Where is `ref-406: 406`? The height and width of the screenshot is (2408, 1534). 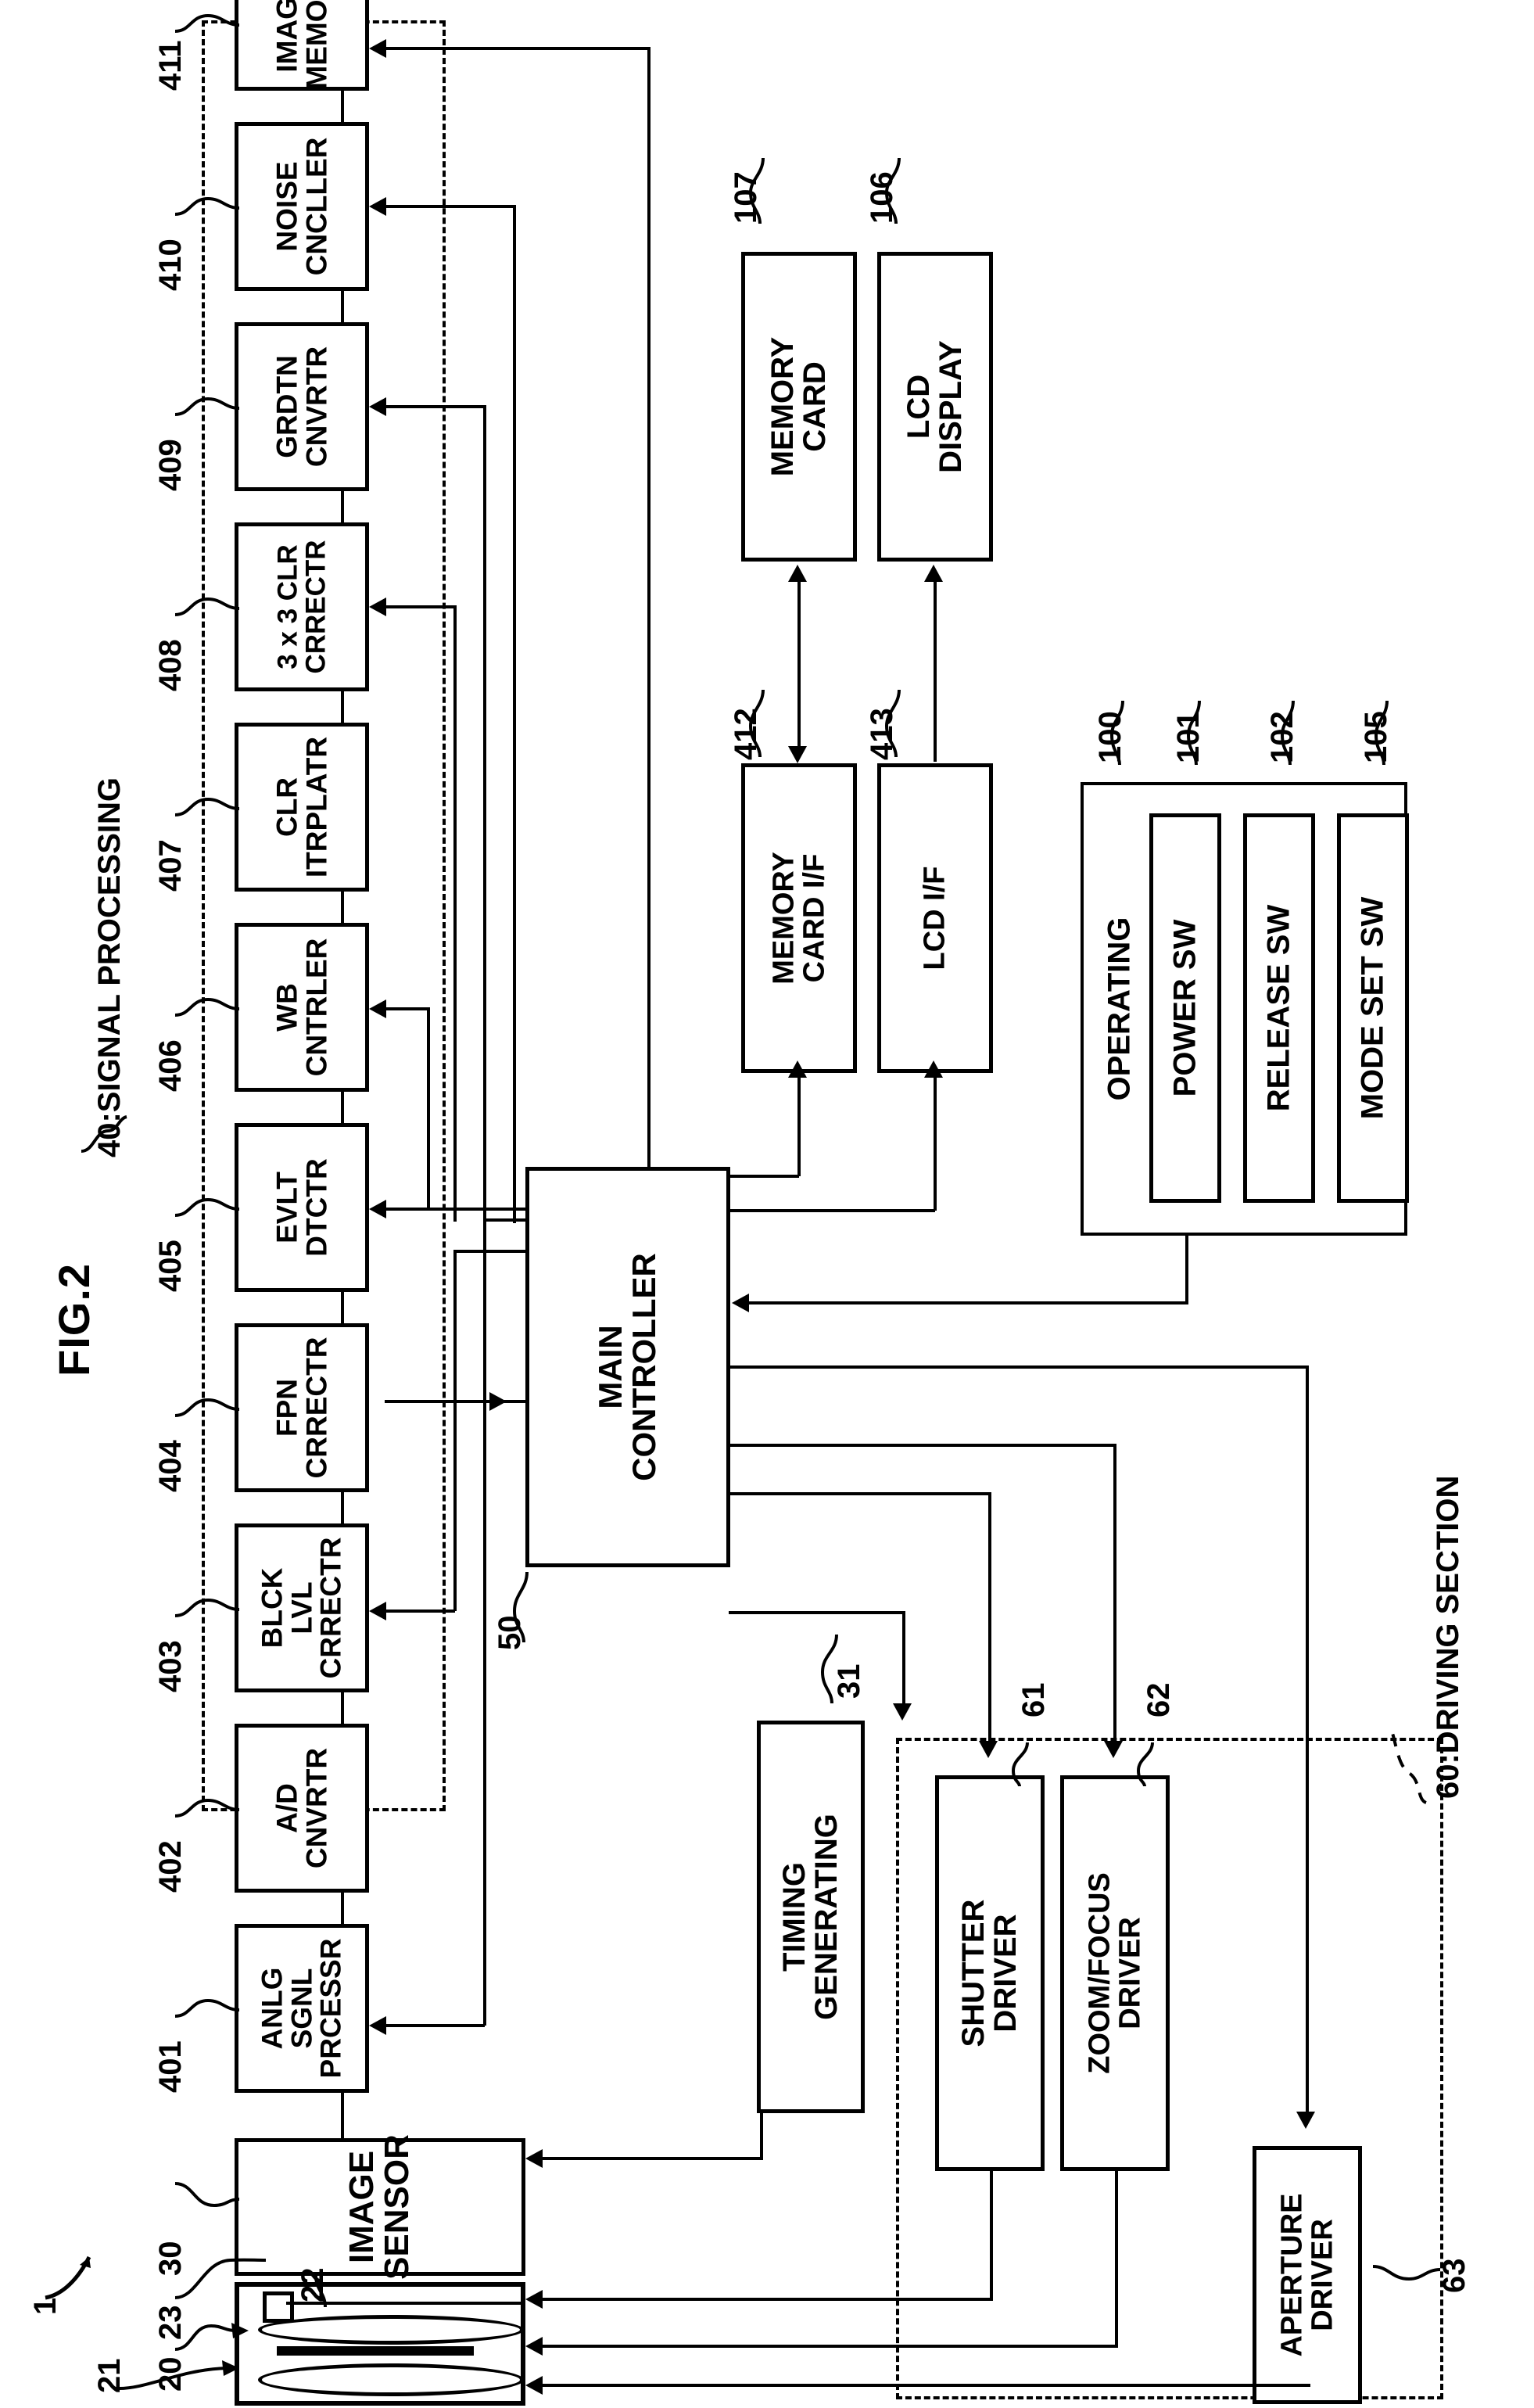
ref-406: 406 is located at coordinates (170, 1065).